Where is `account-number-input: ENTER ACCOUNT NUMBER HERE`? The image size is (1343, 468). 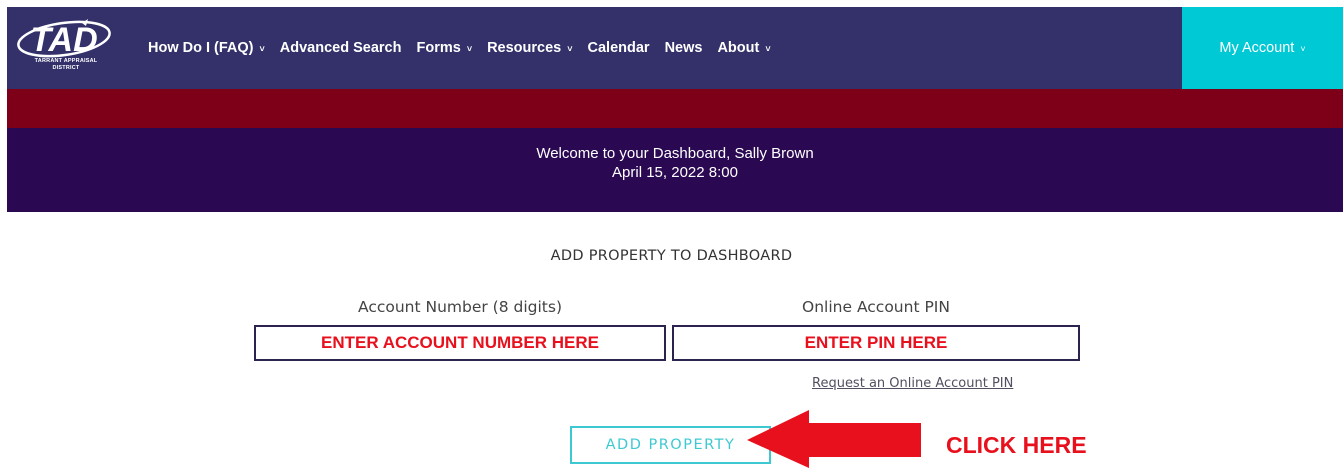 account-number-input: ENTER ACCOUNT NUMBER HERE is located at coordinates (460, 343).